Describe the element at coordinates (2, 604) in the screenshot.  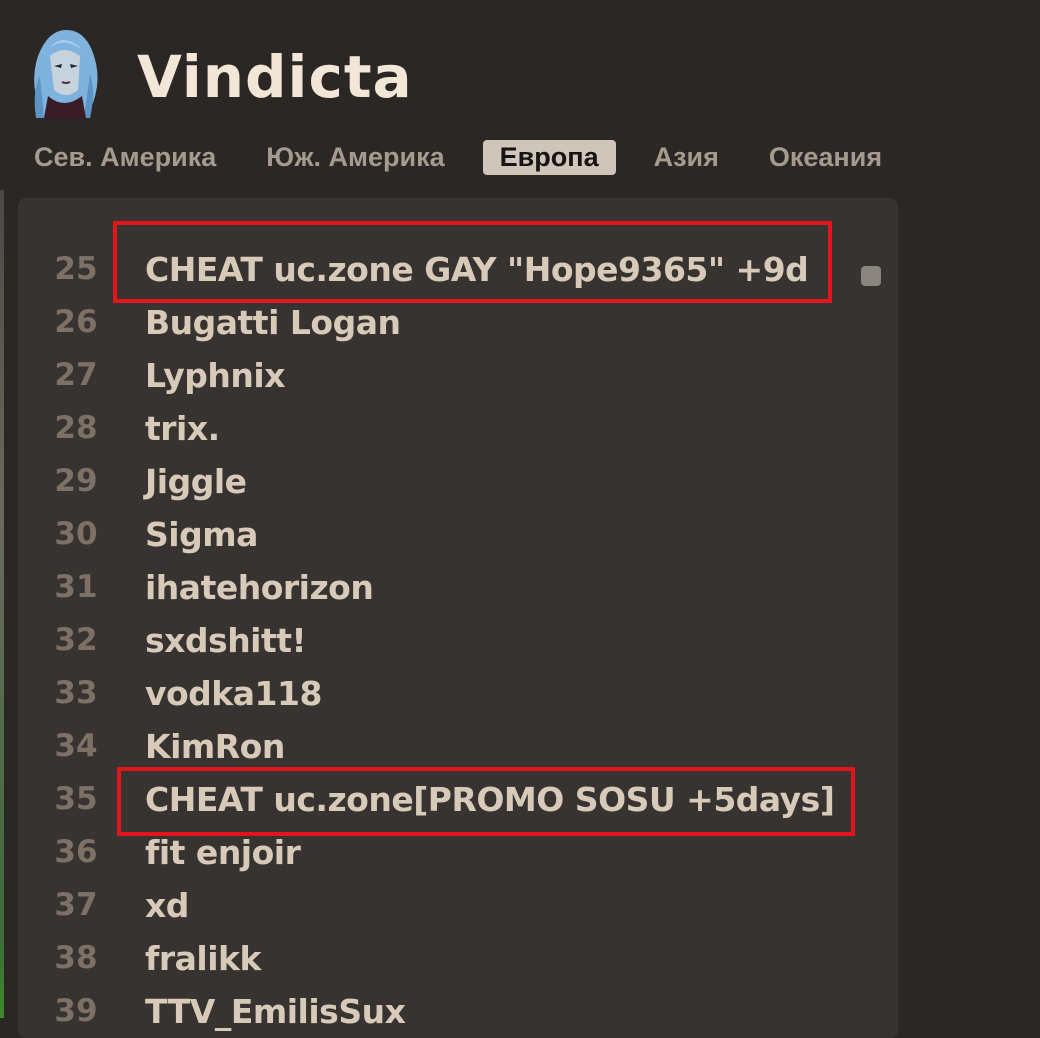
I see `background-edge` at that location.